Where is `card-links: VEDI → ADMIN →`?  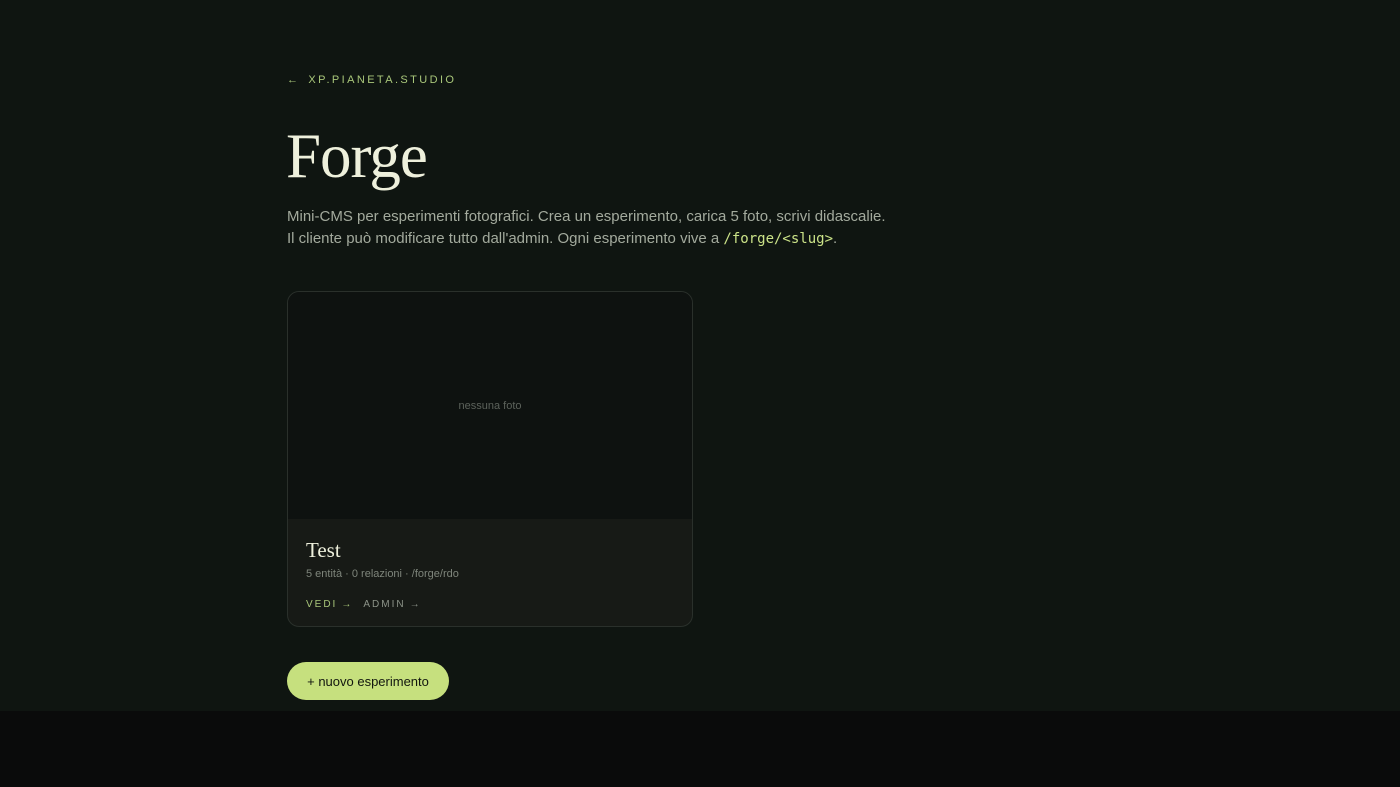
card-links: VEDI → ADMIN → is located at coordinates (490, 604).